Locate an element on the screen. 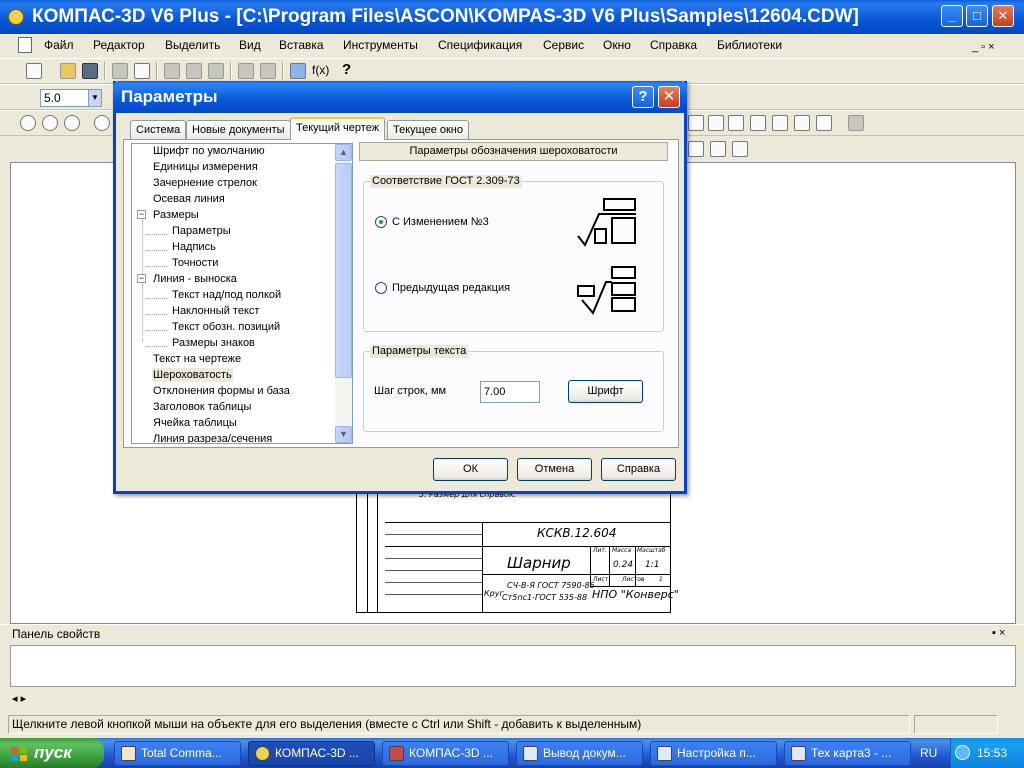 This screenshot has width=1024, height=768. document-window-controls: _ ▫ × is located at coordinates (983, 47).